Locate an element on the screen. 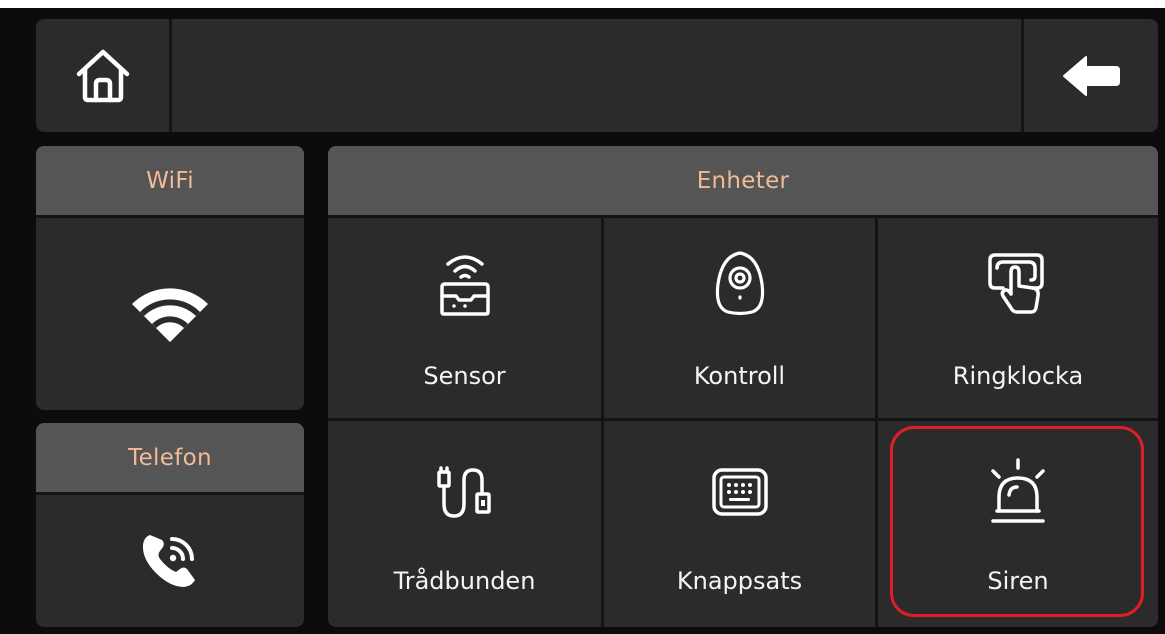 The width and height of the screenshot is (1165, 634). device-siren: Siren is located at coordinates (1018, 524).